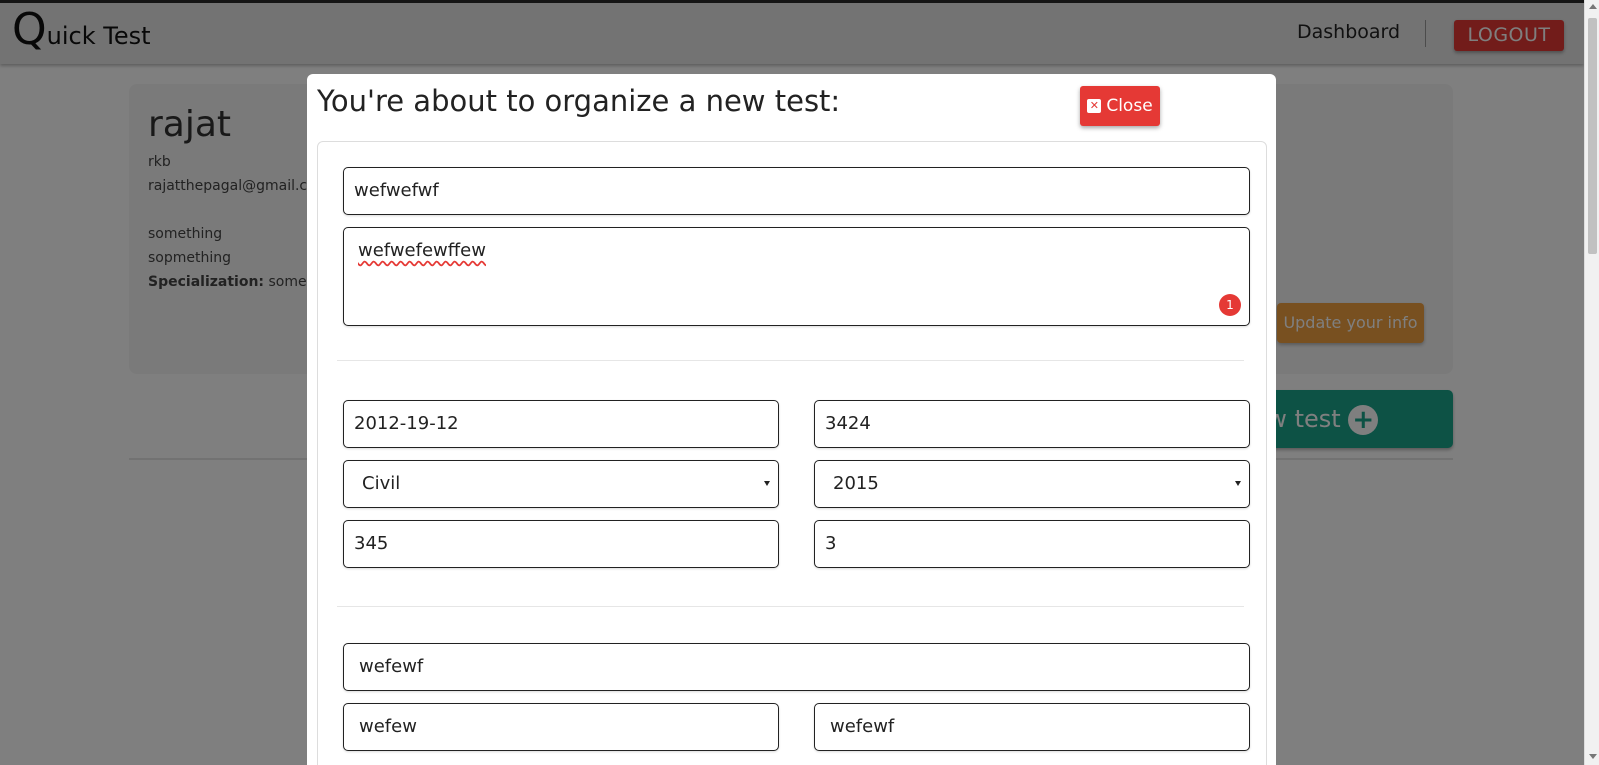 The image size is (1599, 765). Describe the element at coordinates (396, 190) in the screenshot. I see `test-name-value: wefwefwf` at that location.